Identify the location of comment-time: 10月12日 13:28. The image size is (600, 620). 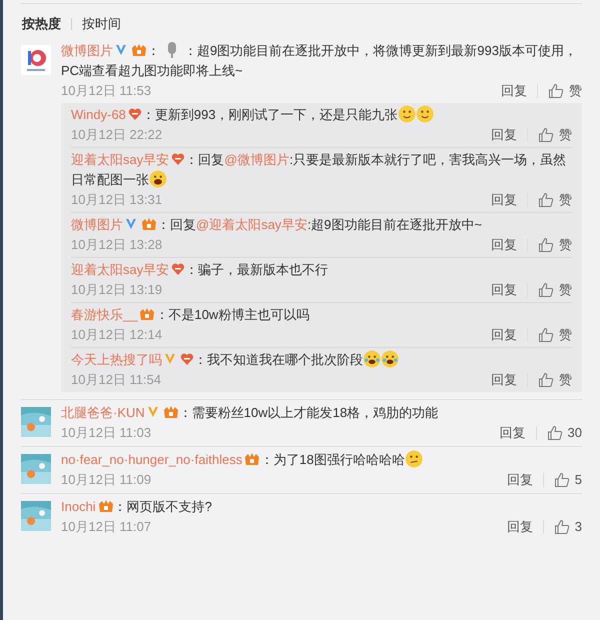
(116, 245).